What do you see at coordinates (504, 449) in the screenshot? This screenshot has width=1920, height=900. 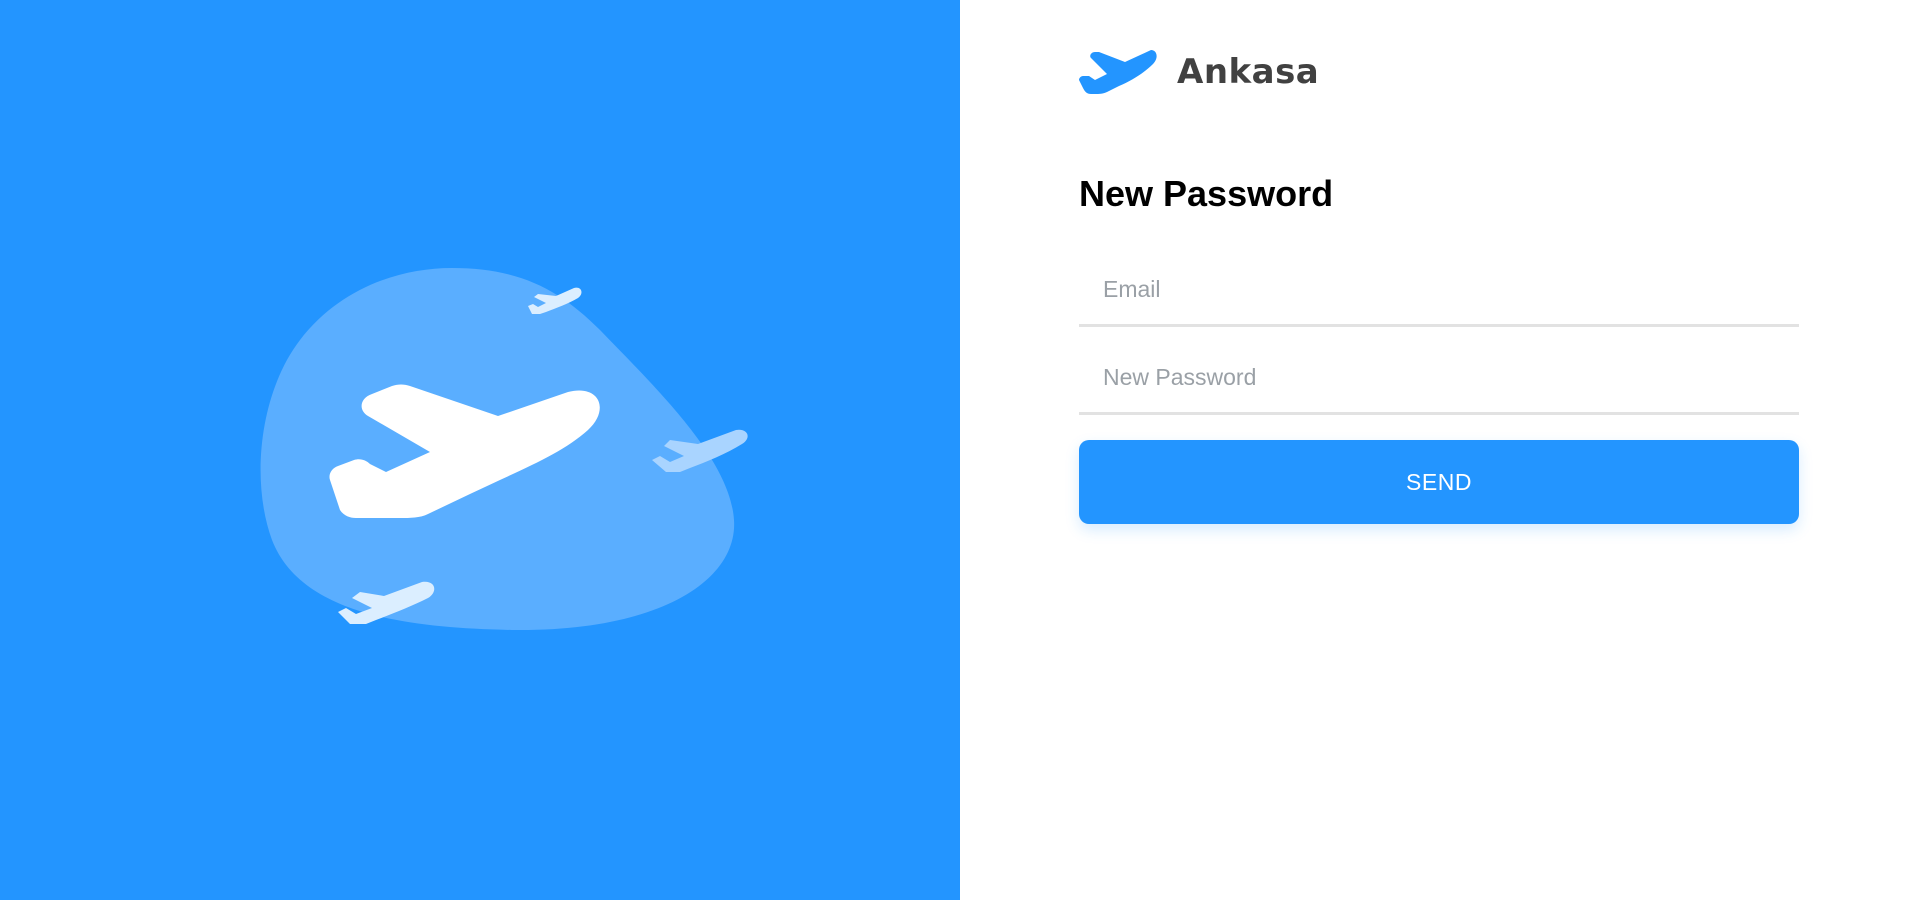 I see `hero-illustration` at bounding box center [504, 449].